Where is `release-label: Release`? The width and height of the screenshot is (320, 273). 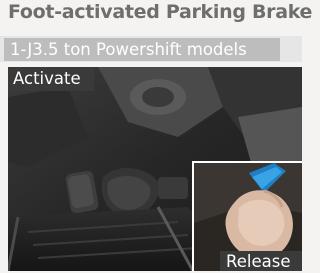 release-label: Release is located at coordinates (261, 261).